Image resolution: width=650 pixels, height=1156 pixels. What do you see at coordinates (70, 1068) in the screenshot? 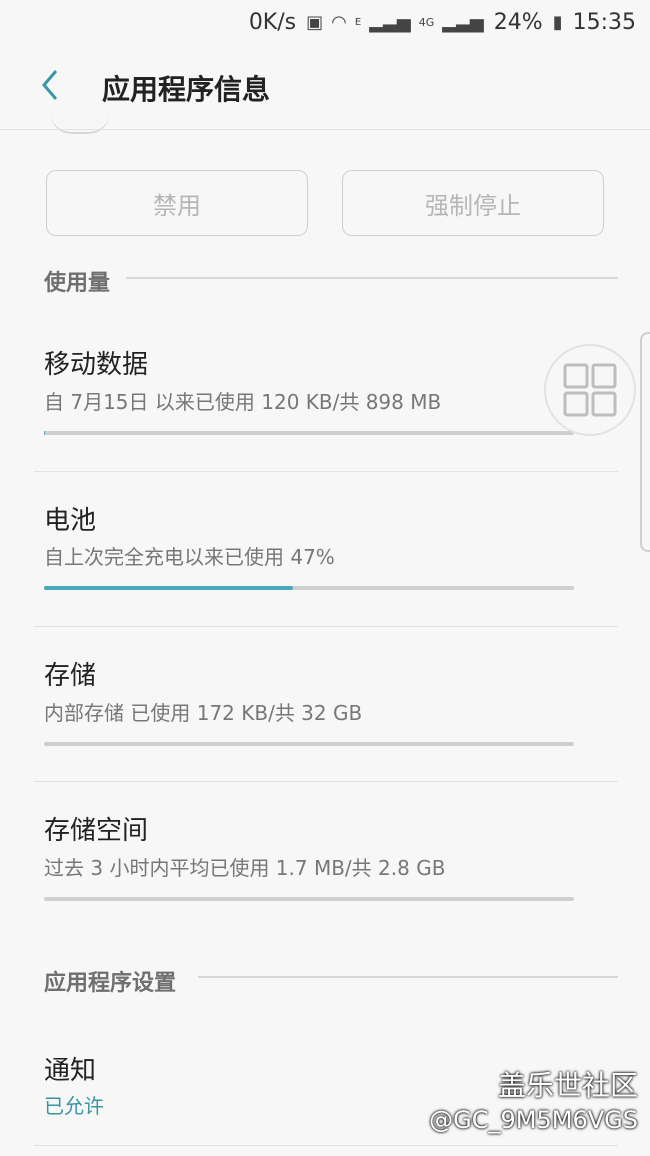
I see `notifications-title: 通知` at bounding box center [70, 1068].